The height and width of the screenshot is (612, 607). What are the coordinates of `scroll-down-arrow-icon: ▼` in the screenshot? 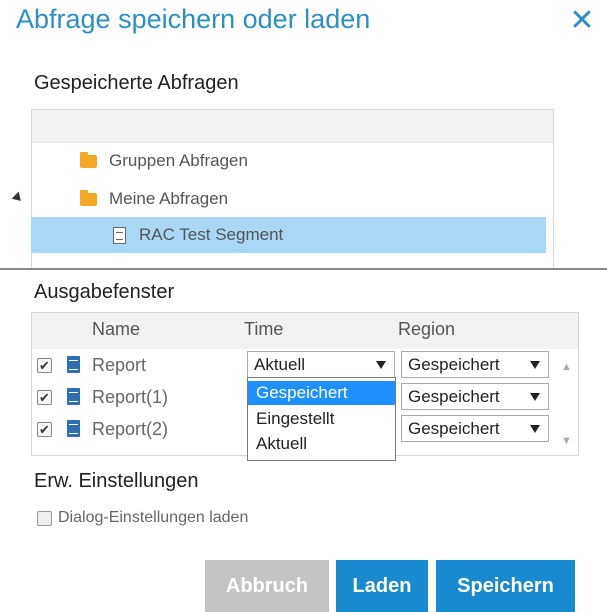 It's located at (566, 441).